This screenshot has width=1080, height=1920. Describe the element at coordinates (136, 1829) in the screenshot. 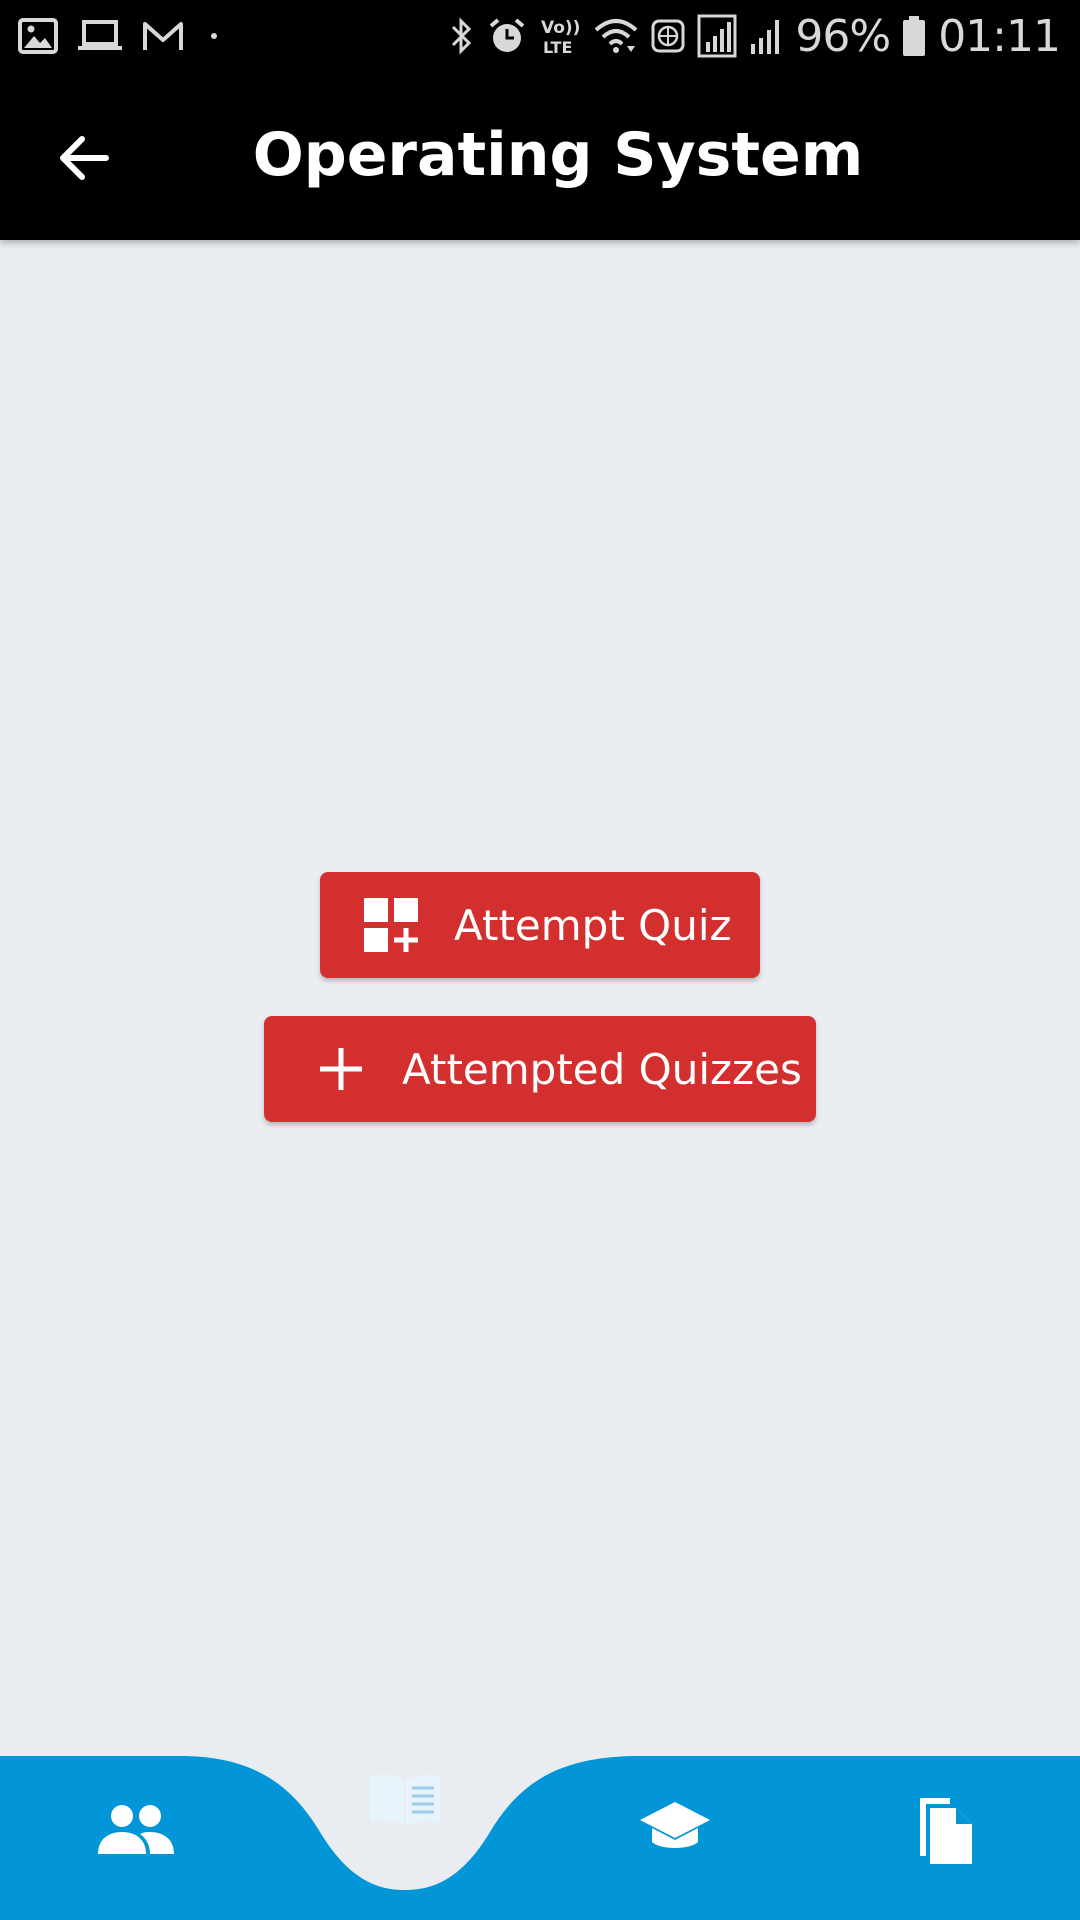

I see `people-icon` at that location.